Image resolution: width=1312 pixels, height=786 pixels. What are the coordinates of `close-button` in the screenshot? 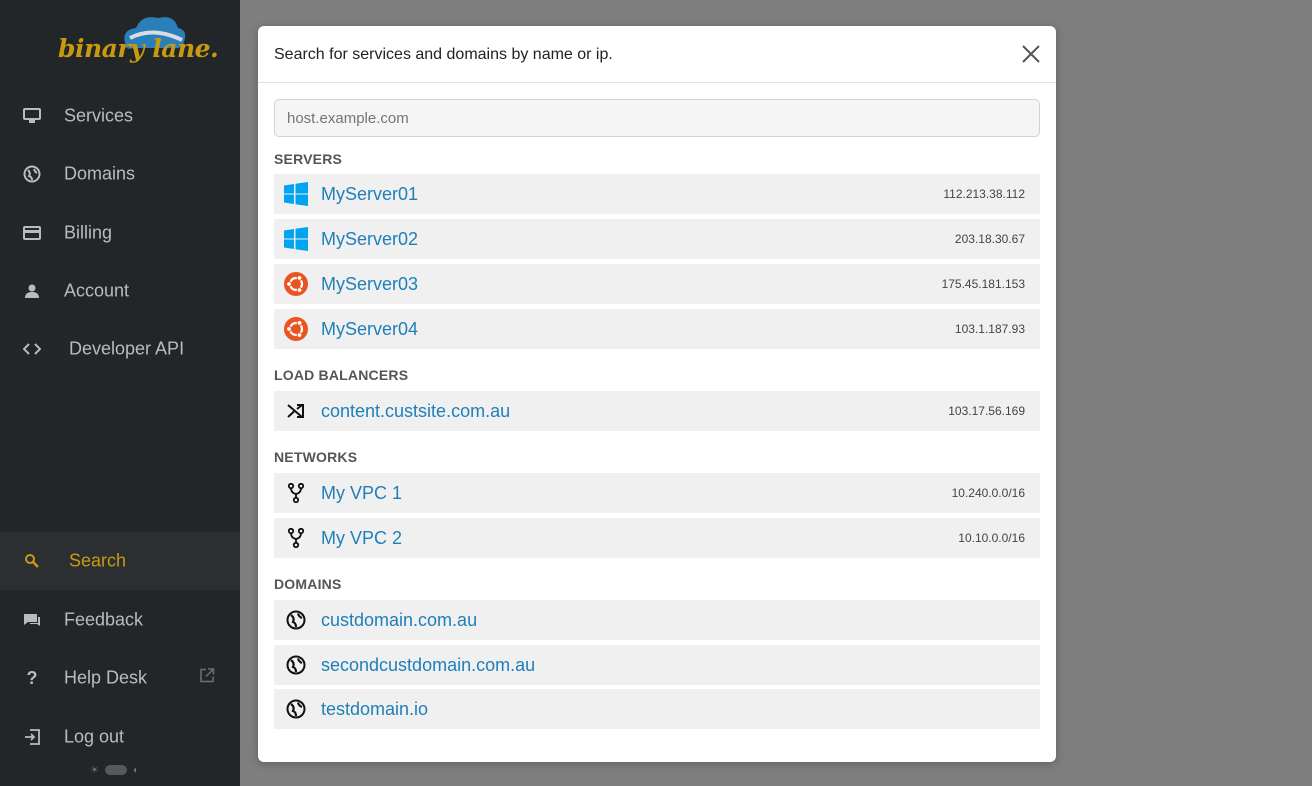 It's located at (1031, 54).